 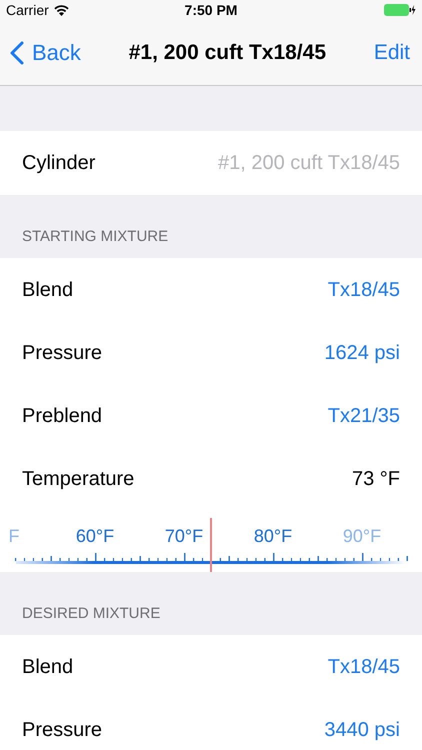 What do you see at coordinates (309, 163) in the screenshot?
I see `row-value: #1, 200 cuft Tx18/45` at bounding box center [309, 163].